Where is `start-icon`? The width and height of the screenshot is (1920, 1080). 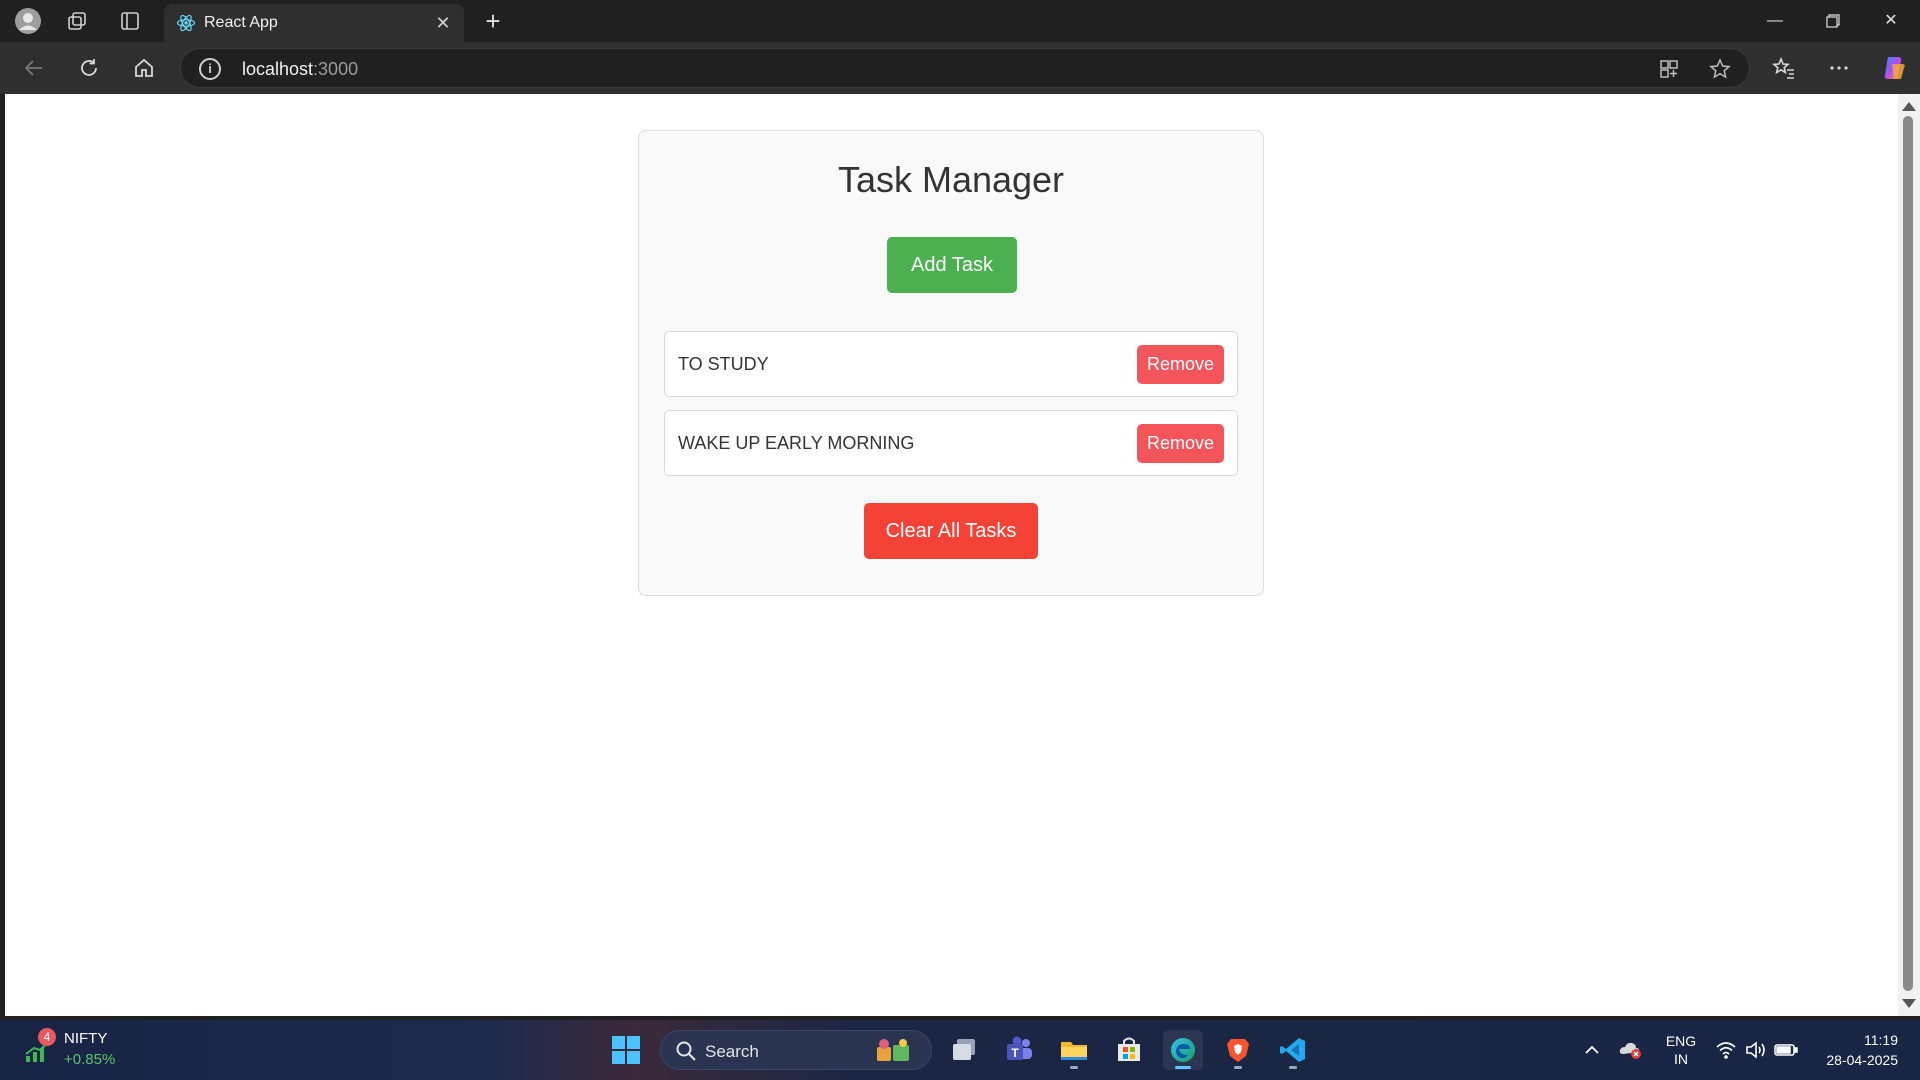 start-icon is located at coordinates (626, 1050).